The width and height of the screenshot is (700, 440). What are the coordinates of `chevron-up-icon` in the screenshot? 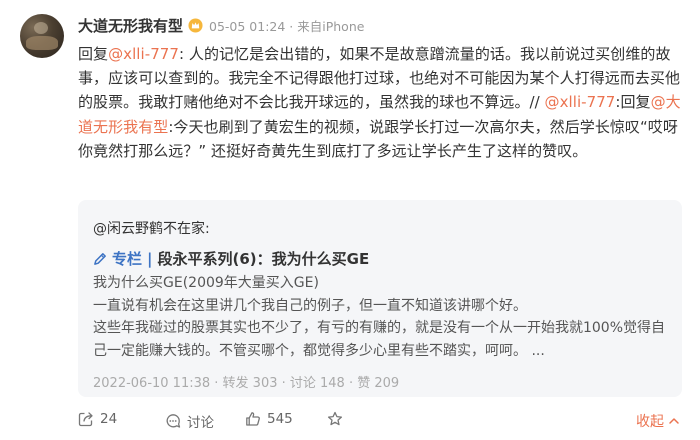 It's located at (674, 421).